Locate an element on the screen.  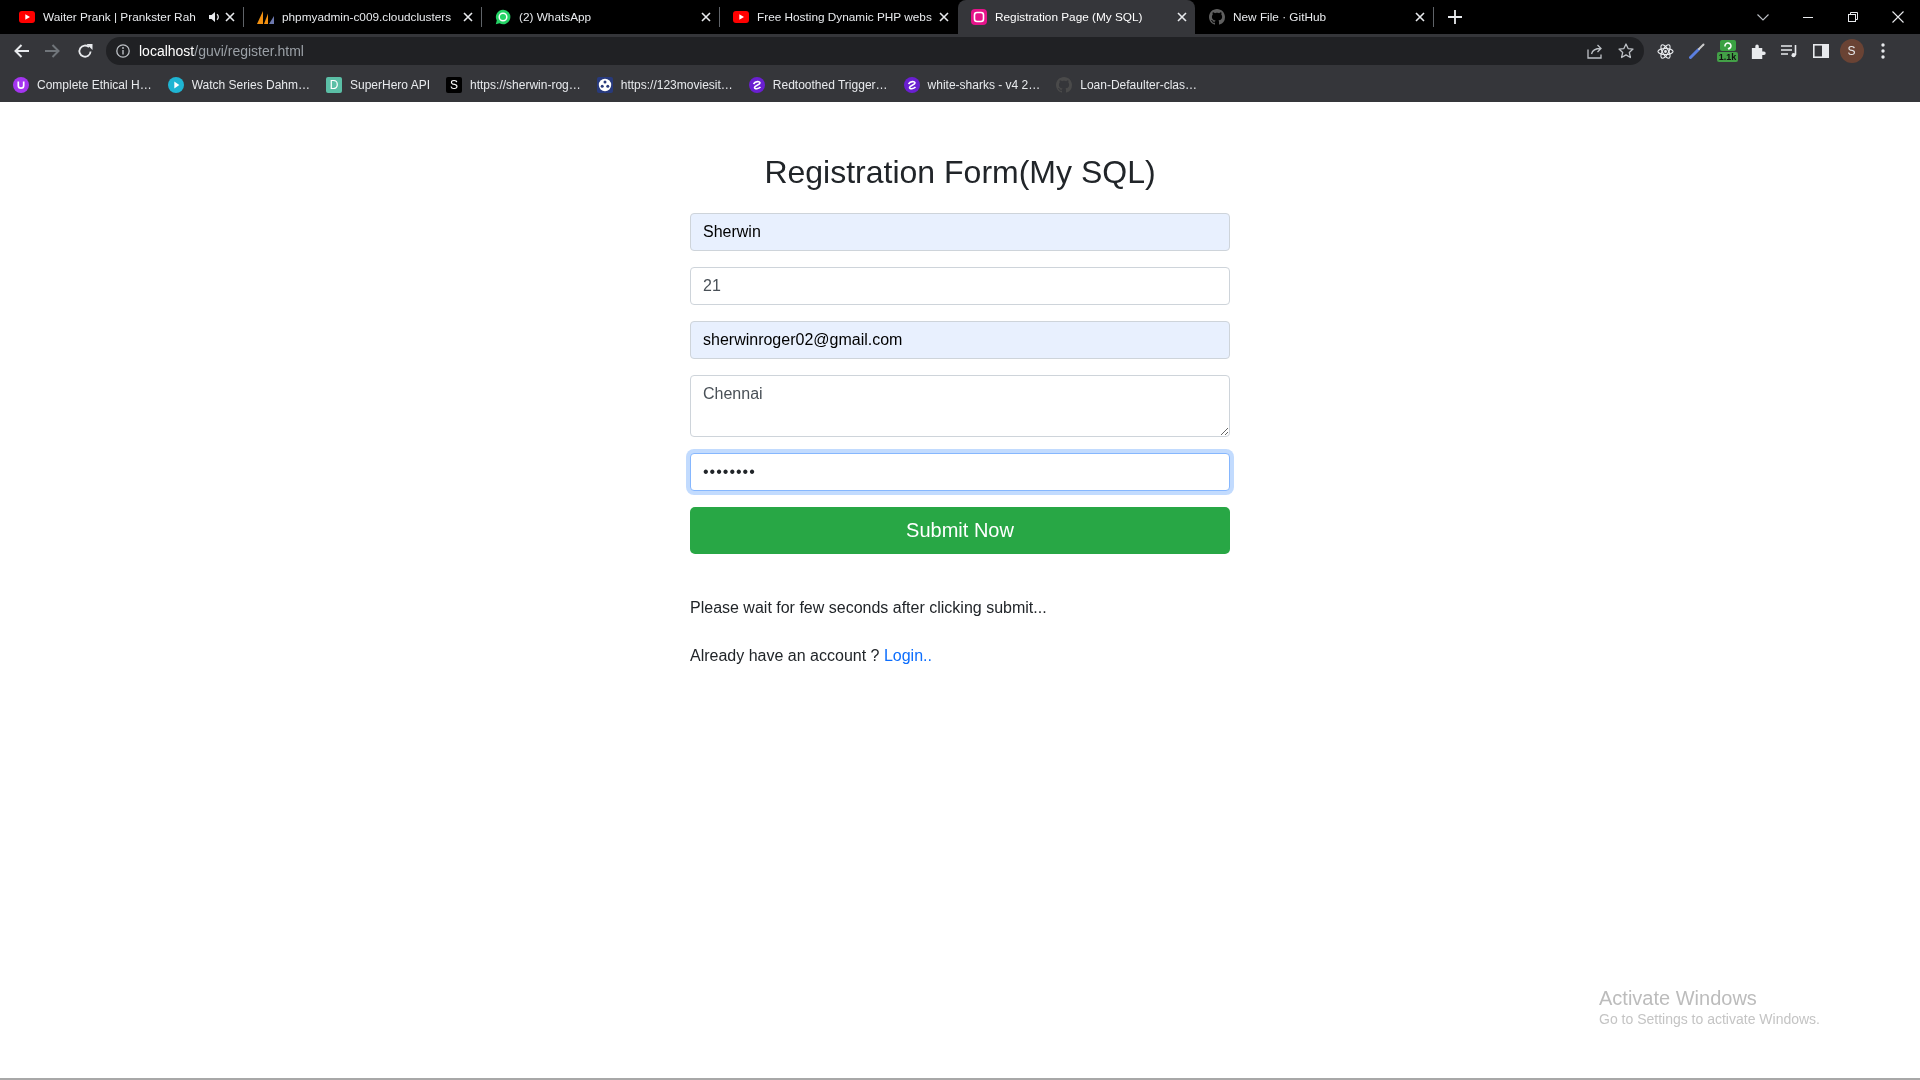
activation-title: Activate Windows is located at coordinates (1678, 998).